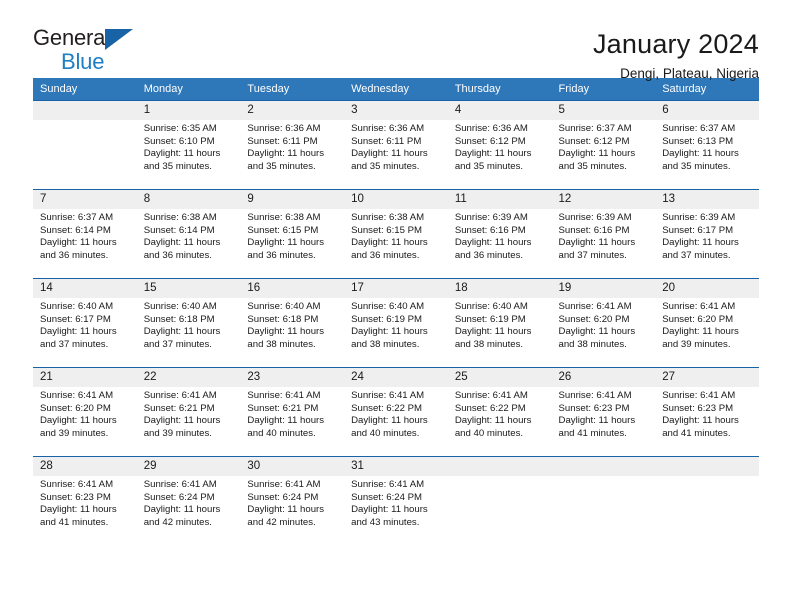 The height and width of the screenshot is (612, 792). Describe the element at coordinates (283, 497) in the screenshot. I see `sunset-time: Sunset: 6:24 PM` at that location.